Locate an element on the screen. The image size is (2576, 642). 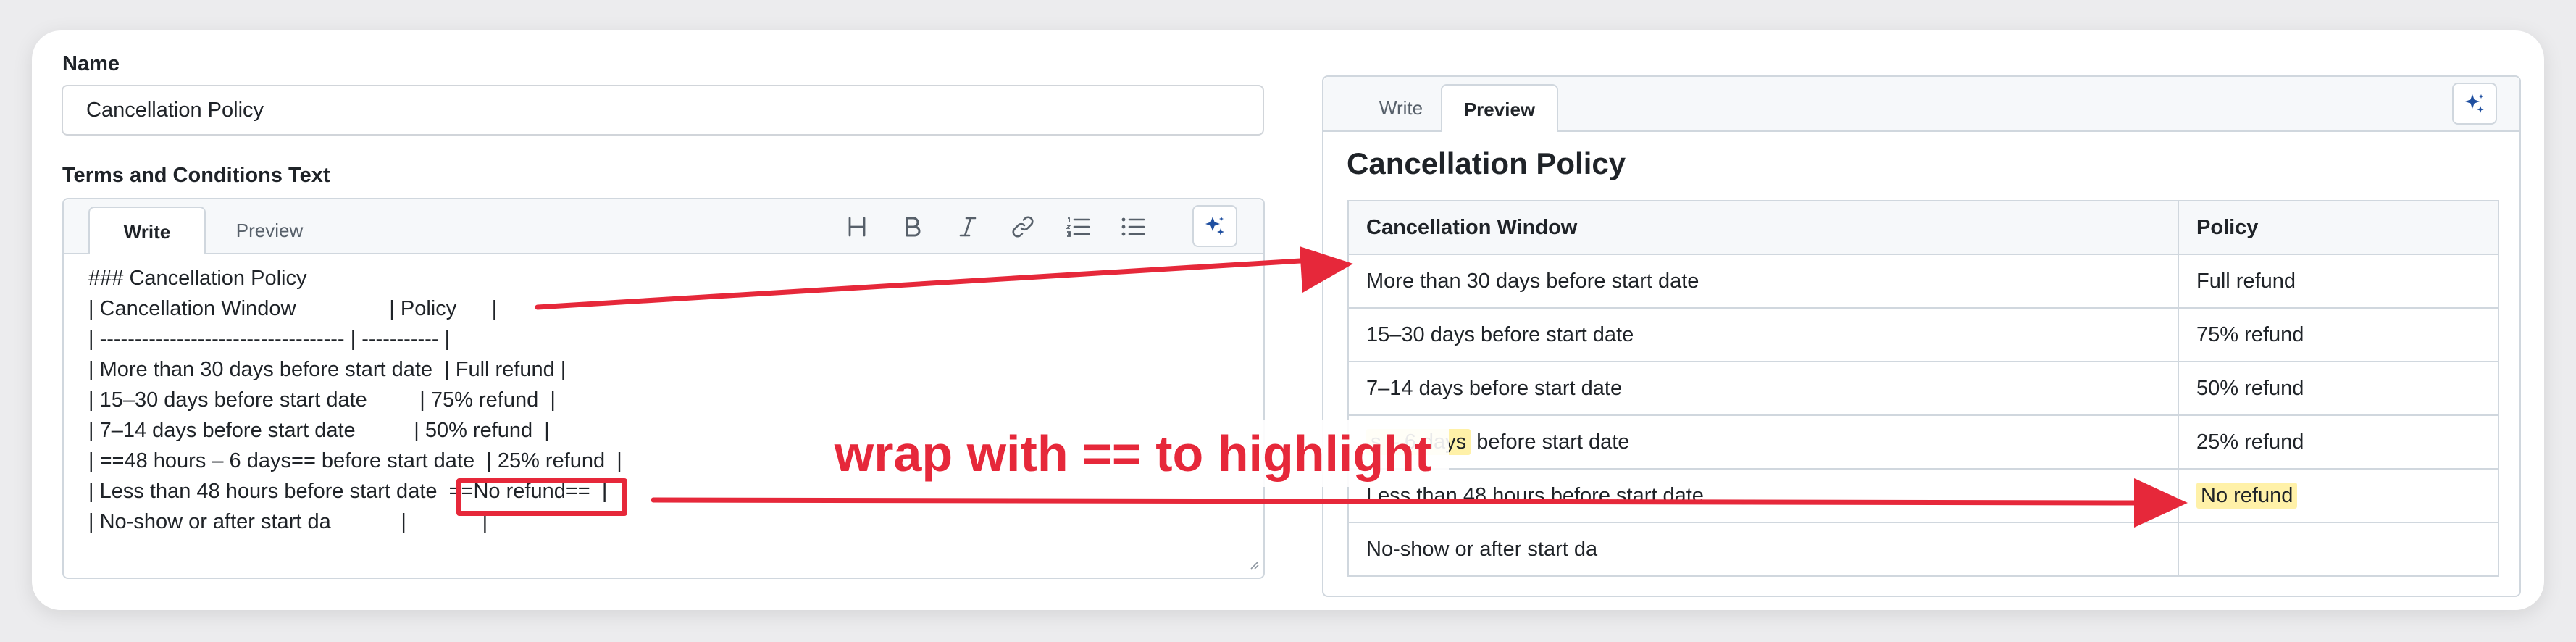
table-cell is located at coordinates (2338, 549).